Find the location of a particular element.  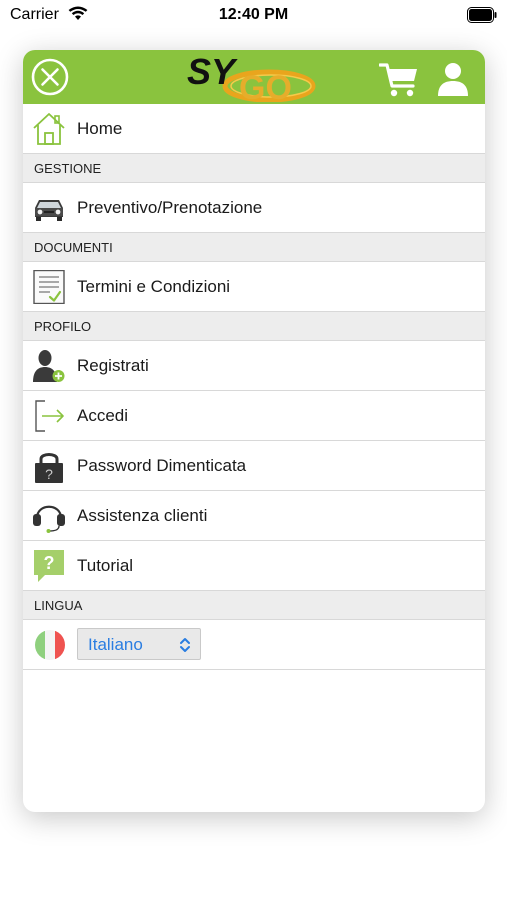

menu-item-label: Password Dimenticata is located at coordinates (162, 465).